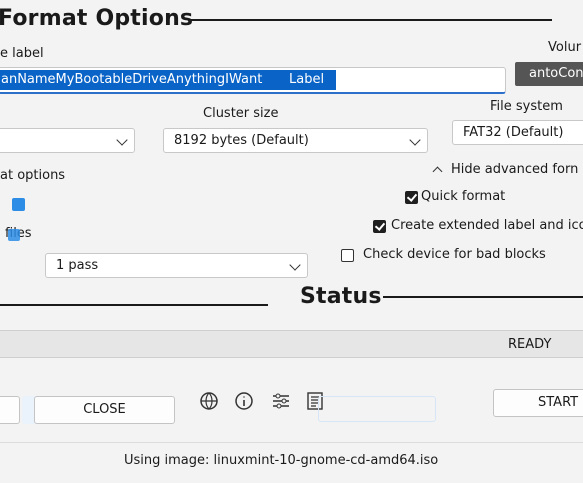  Describe the element at coordinates (463, 196) in the screenshot. I see `quick-format-label: Quick format` at that location.